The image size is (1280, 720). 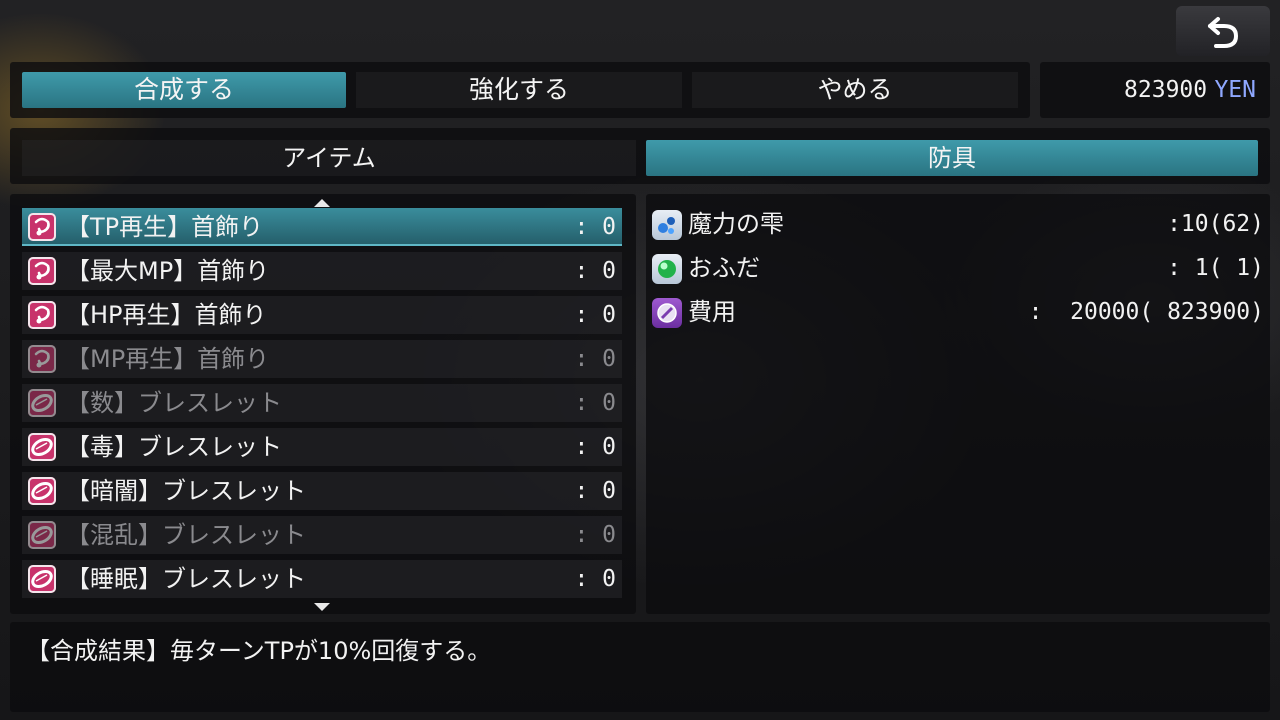 I want to click on scroll-up-arrow, so click(x=322, y=203).